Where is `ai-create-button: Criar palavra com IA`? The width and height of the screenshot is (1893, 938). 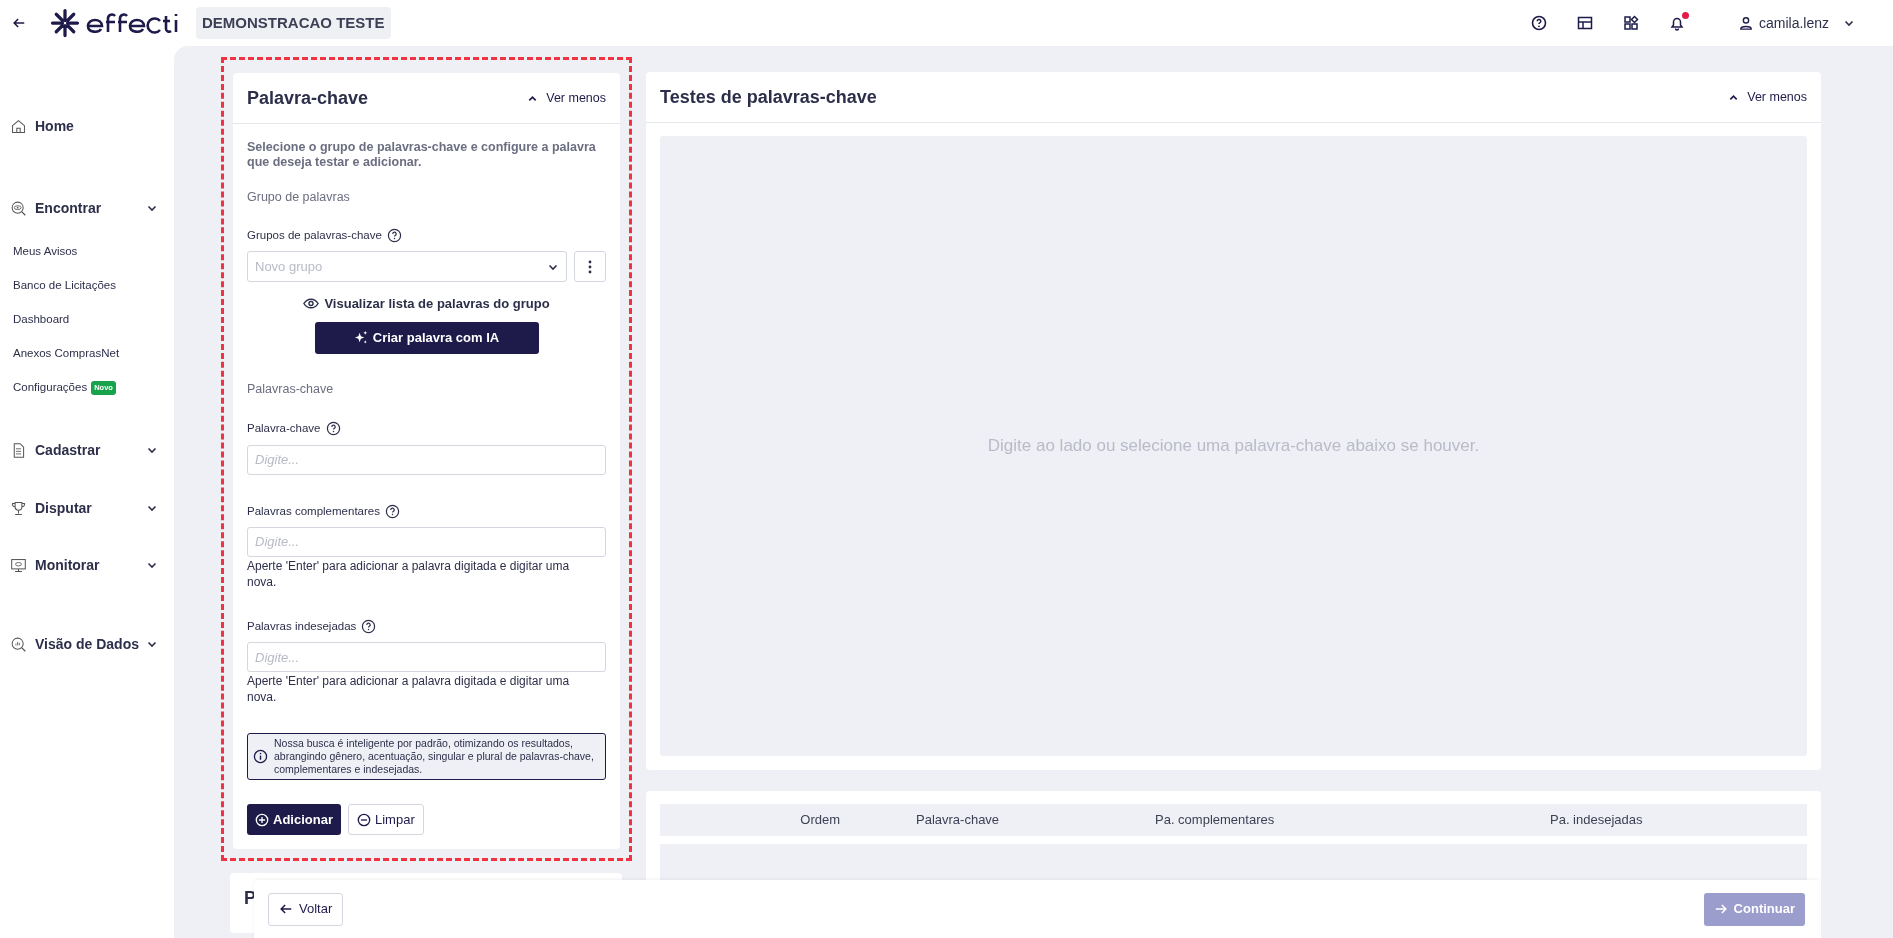 ai-create-button: Criar palavra com IA is located at coordinates (426, 337).